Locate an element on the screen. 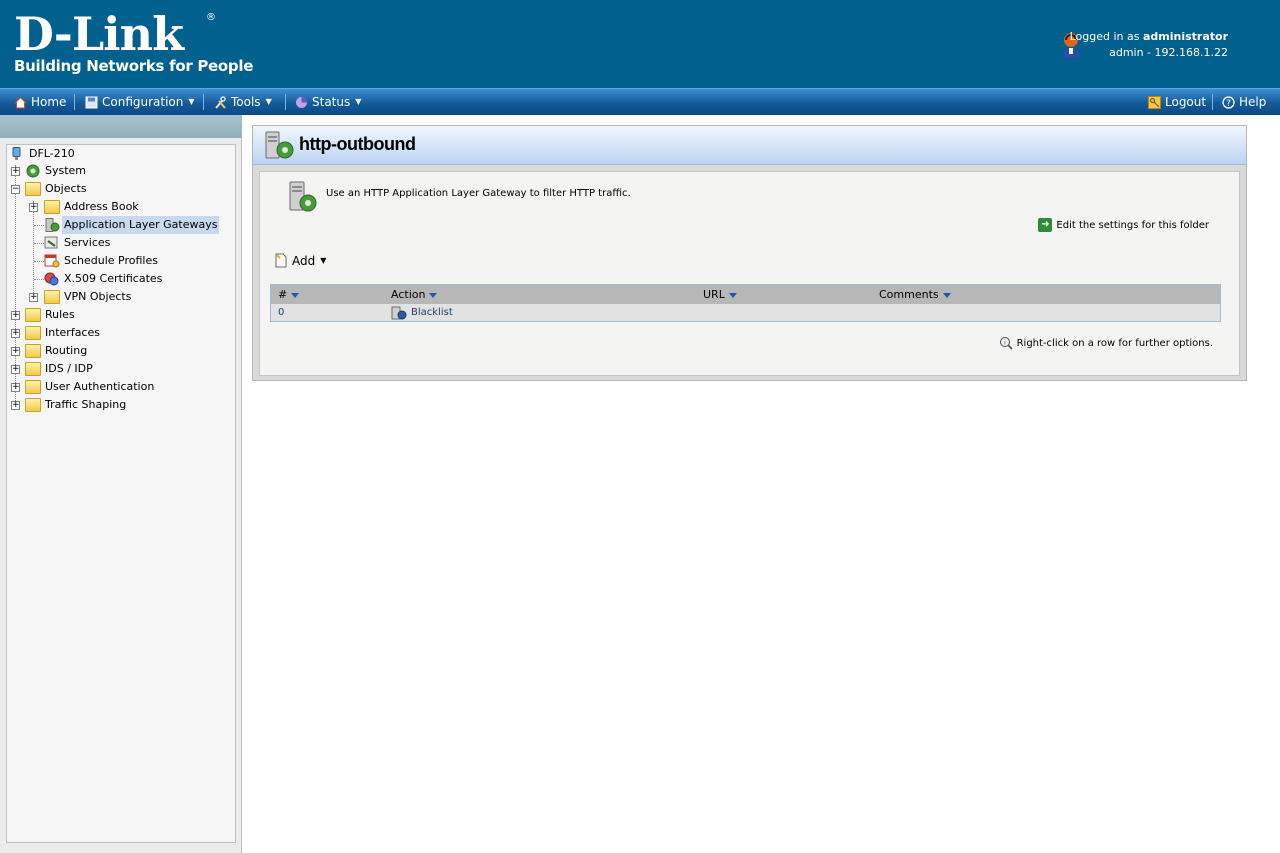  tree-item-alg: Application Layer Gateways is located at coordinates (132, 225).